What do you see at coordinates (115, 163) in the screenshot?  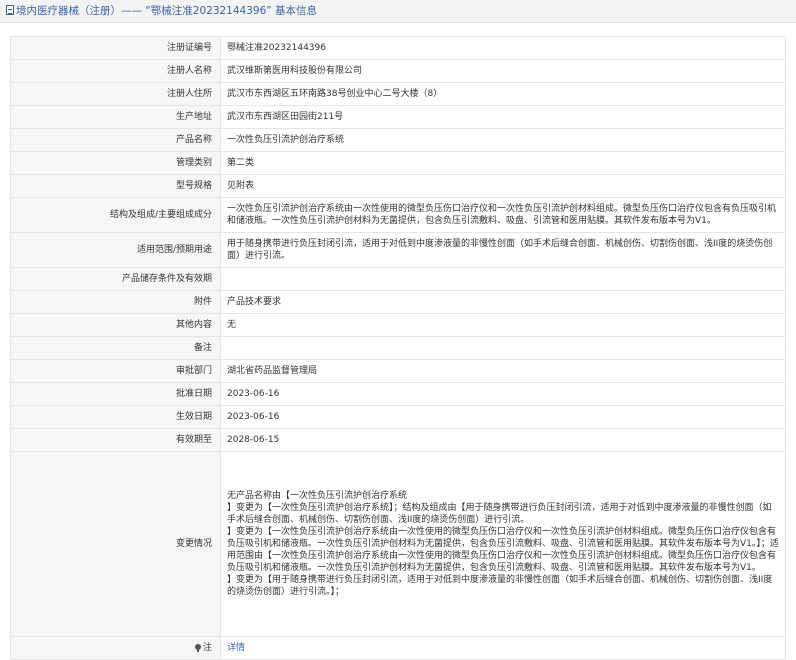 I see `label-management-class: 管理类别` at bounding box center [115, 163].